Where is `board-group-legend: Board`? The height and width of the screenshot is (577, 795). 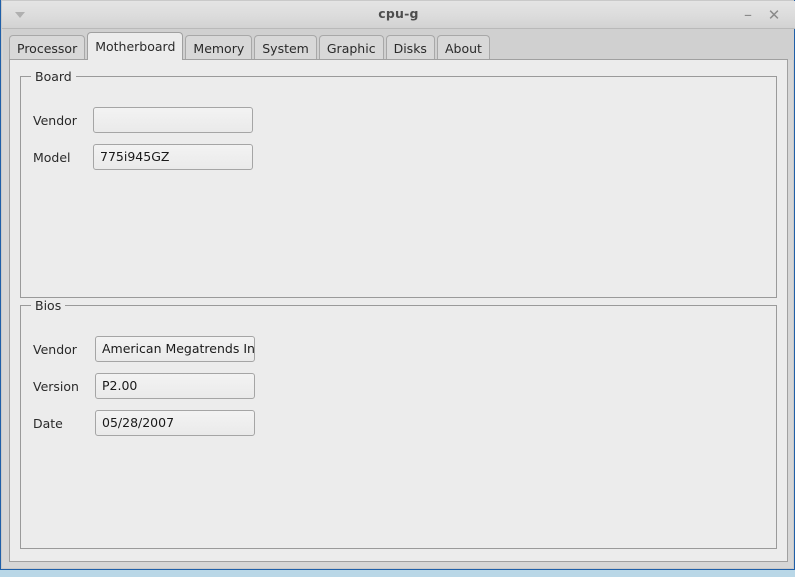 board-group-legend: Board is located at coordinates (53, 76).